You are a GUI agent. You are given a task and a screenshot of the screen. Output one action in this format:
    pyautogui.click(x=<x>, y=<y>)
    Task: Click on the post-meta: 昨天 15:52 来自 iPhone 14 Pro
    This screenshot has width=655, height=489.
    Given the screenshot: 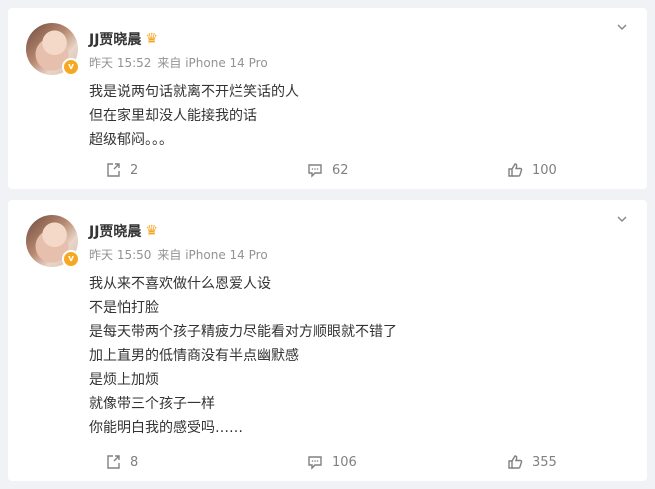 What is the action you would take?
    pyautogui.click(x=178, y=62)
    